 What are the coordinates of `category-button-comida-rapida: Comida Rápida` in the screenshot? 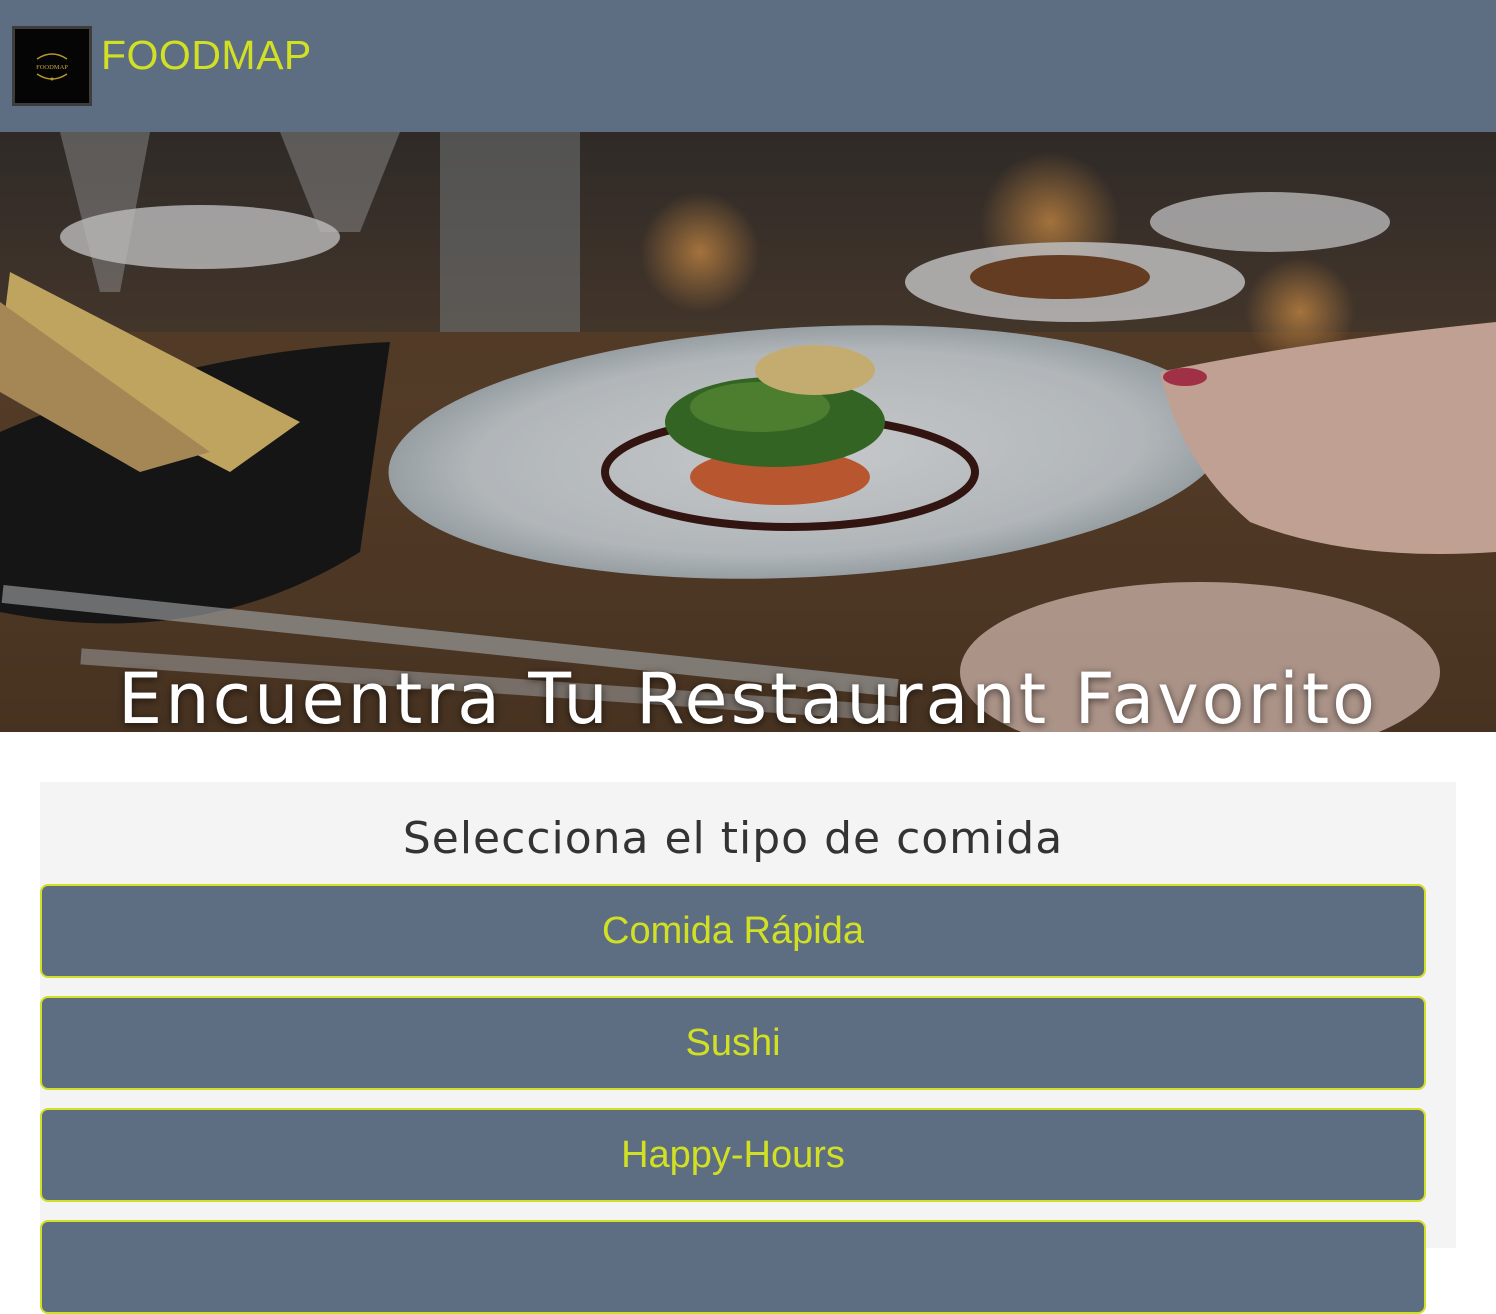 It's located at (733, 931).